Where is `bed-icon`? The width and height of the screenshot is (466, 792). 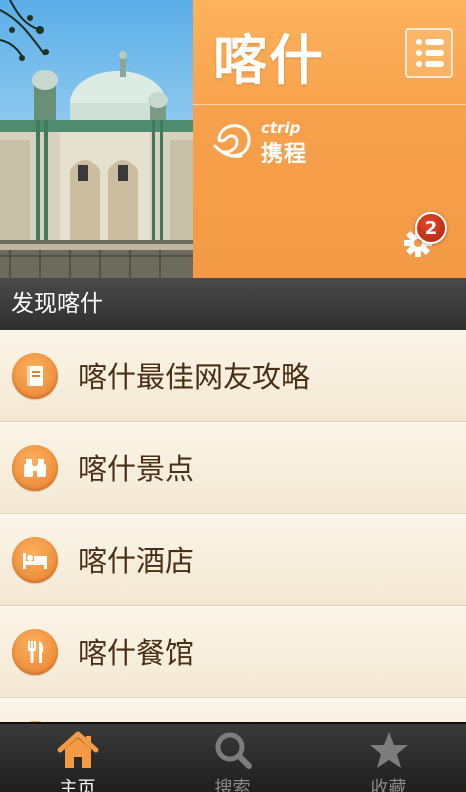 bed-icon is located at coordinates (35, 560).